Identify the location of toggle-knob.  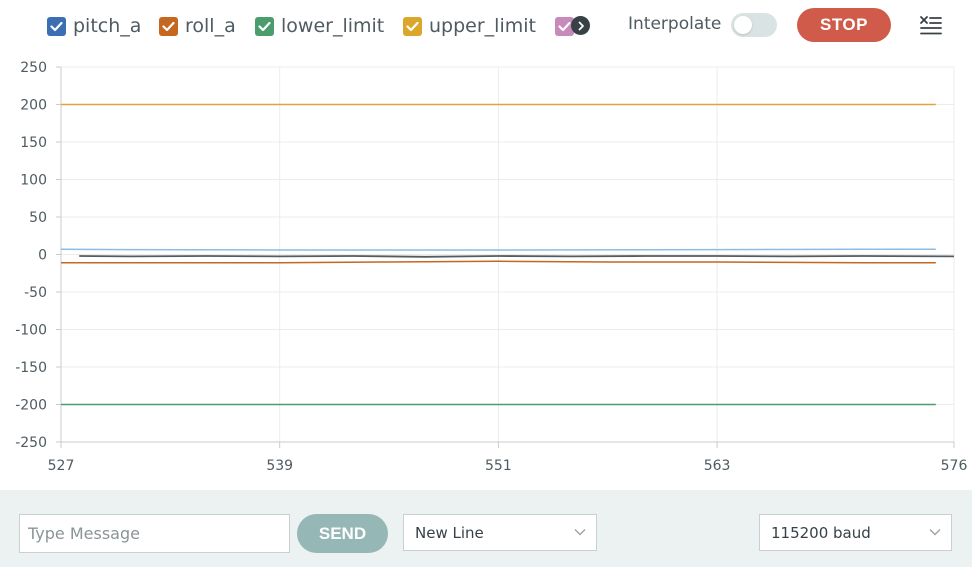
(743, 25).